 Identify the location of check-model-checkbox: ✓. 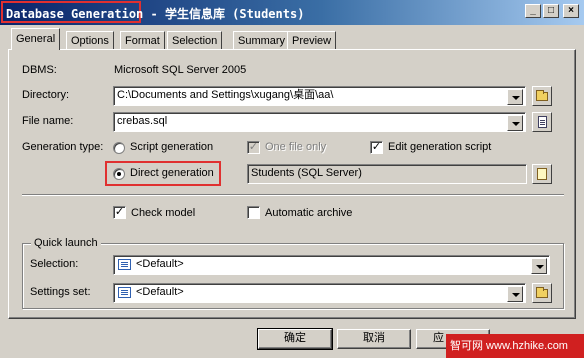
(119, 212).